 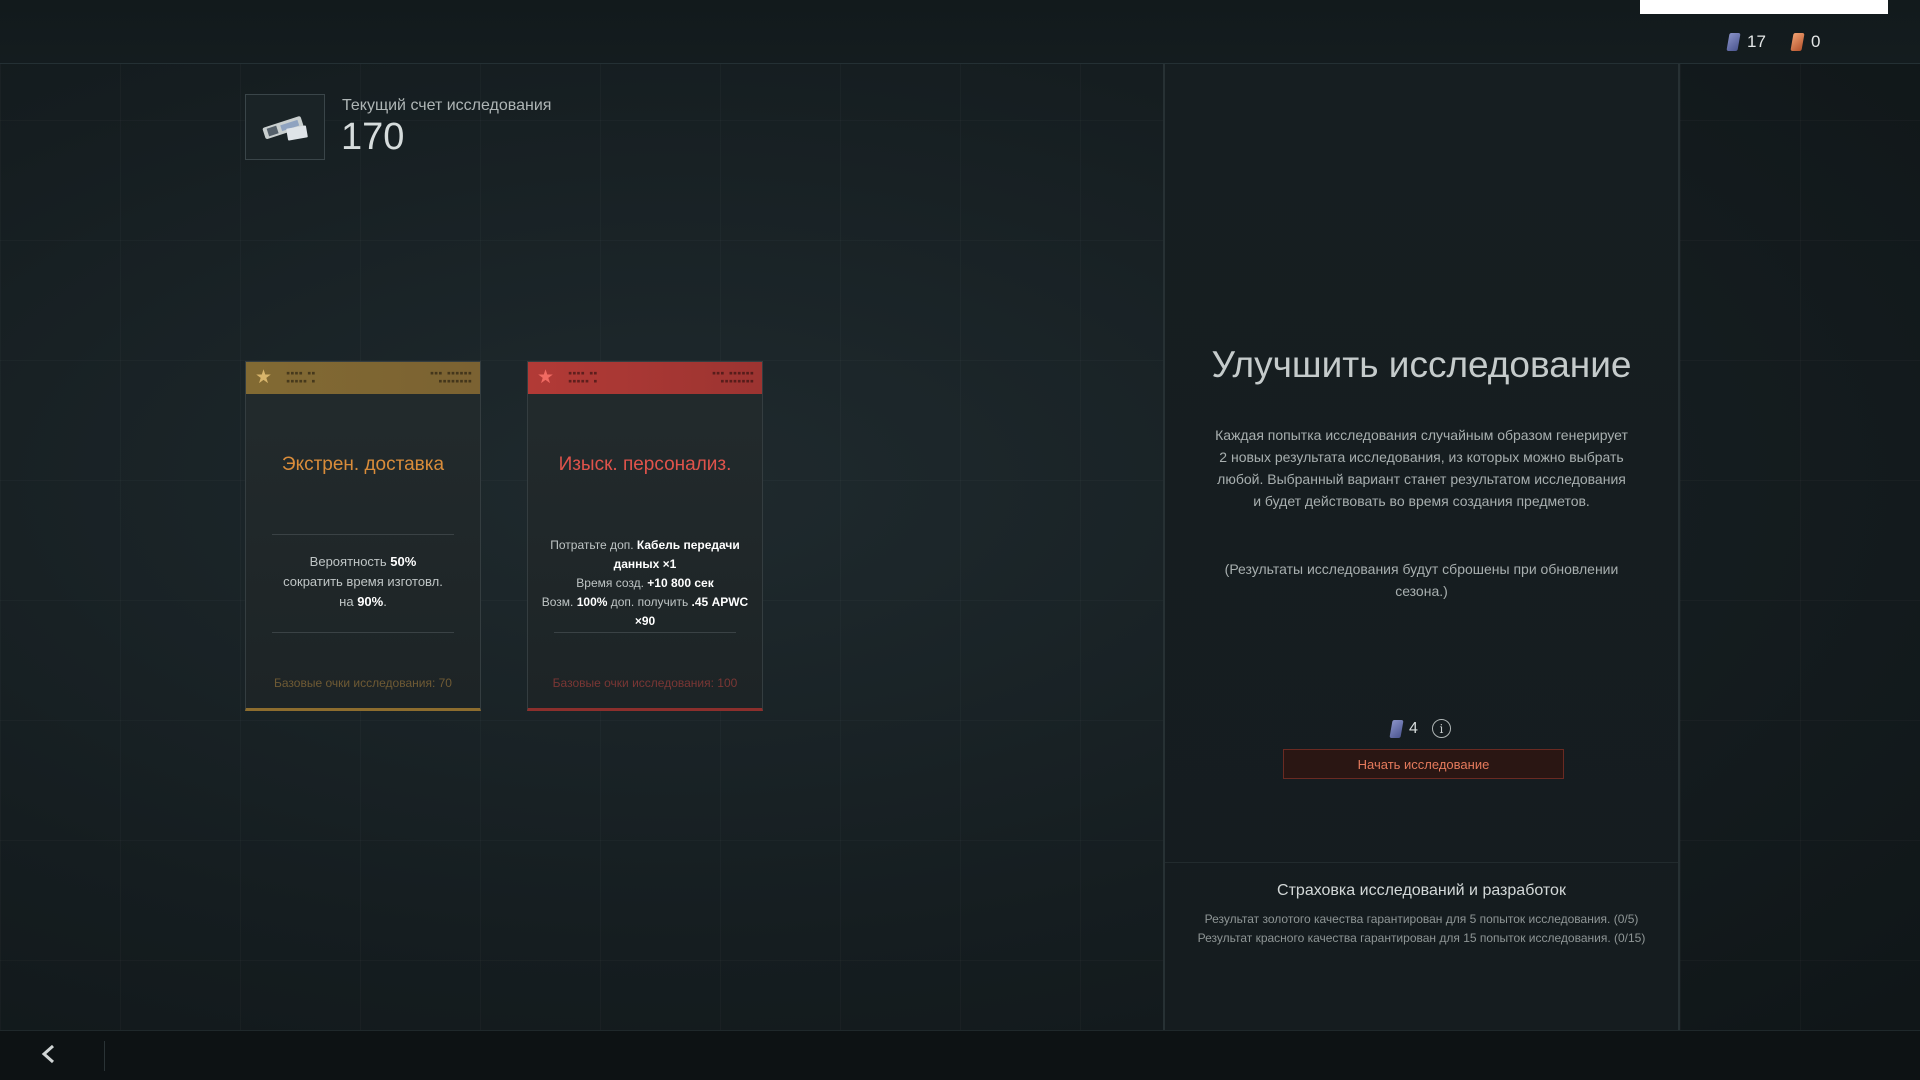 I want to click on currency-blue-value: 17, so click(x=1756, y=41).